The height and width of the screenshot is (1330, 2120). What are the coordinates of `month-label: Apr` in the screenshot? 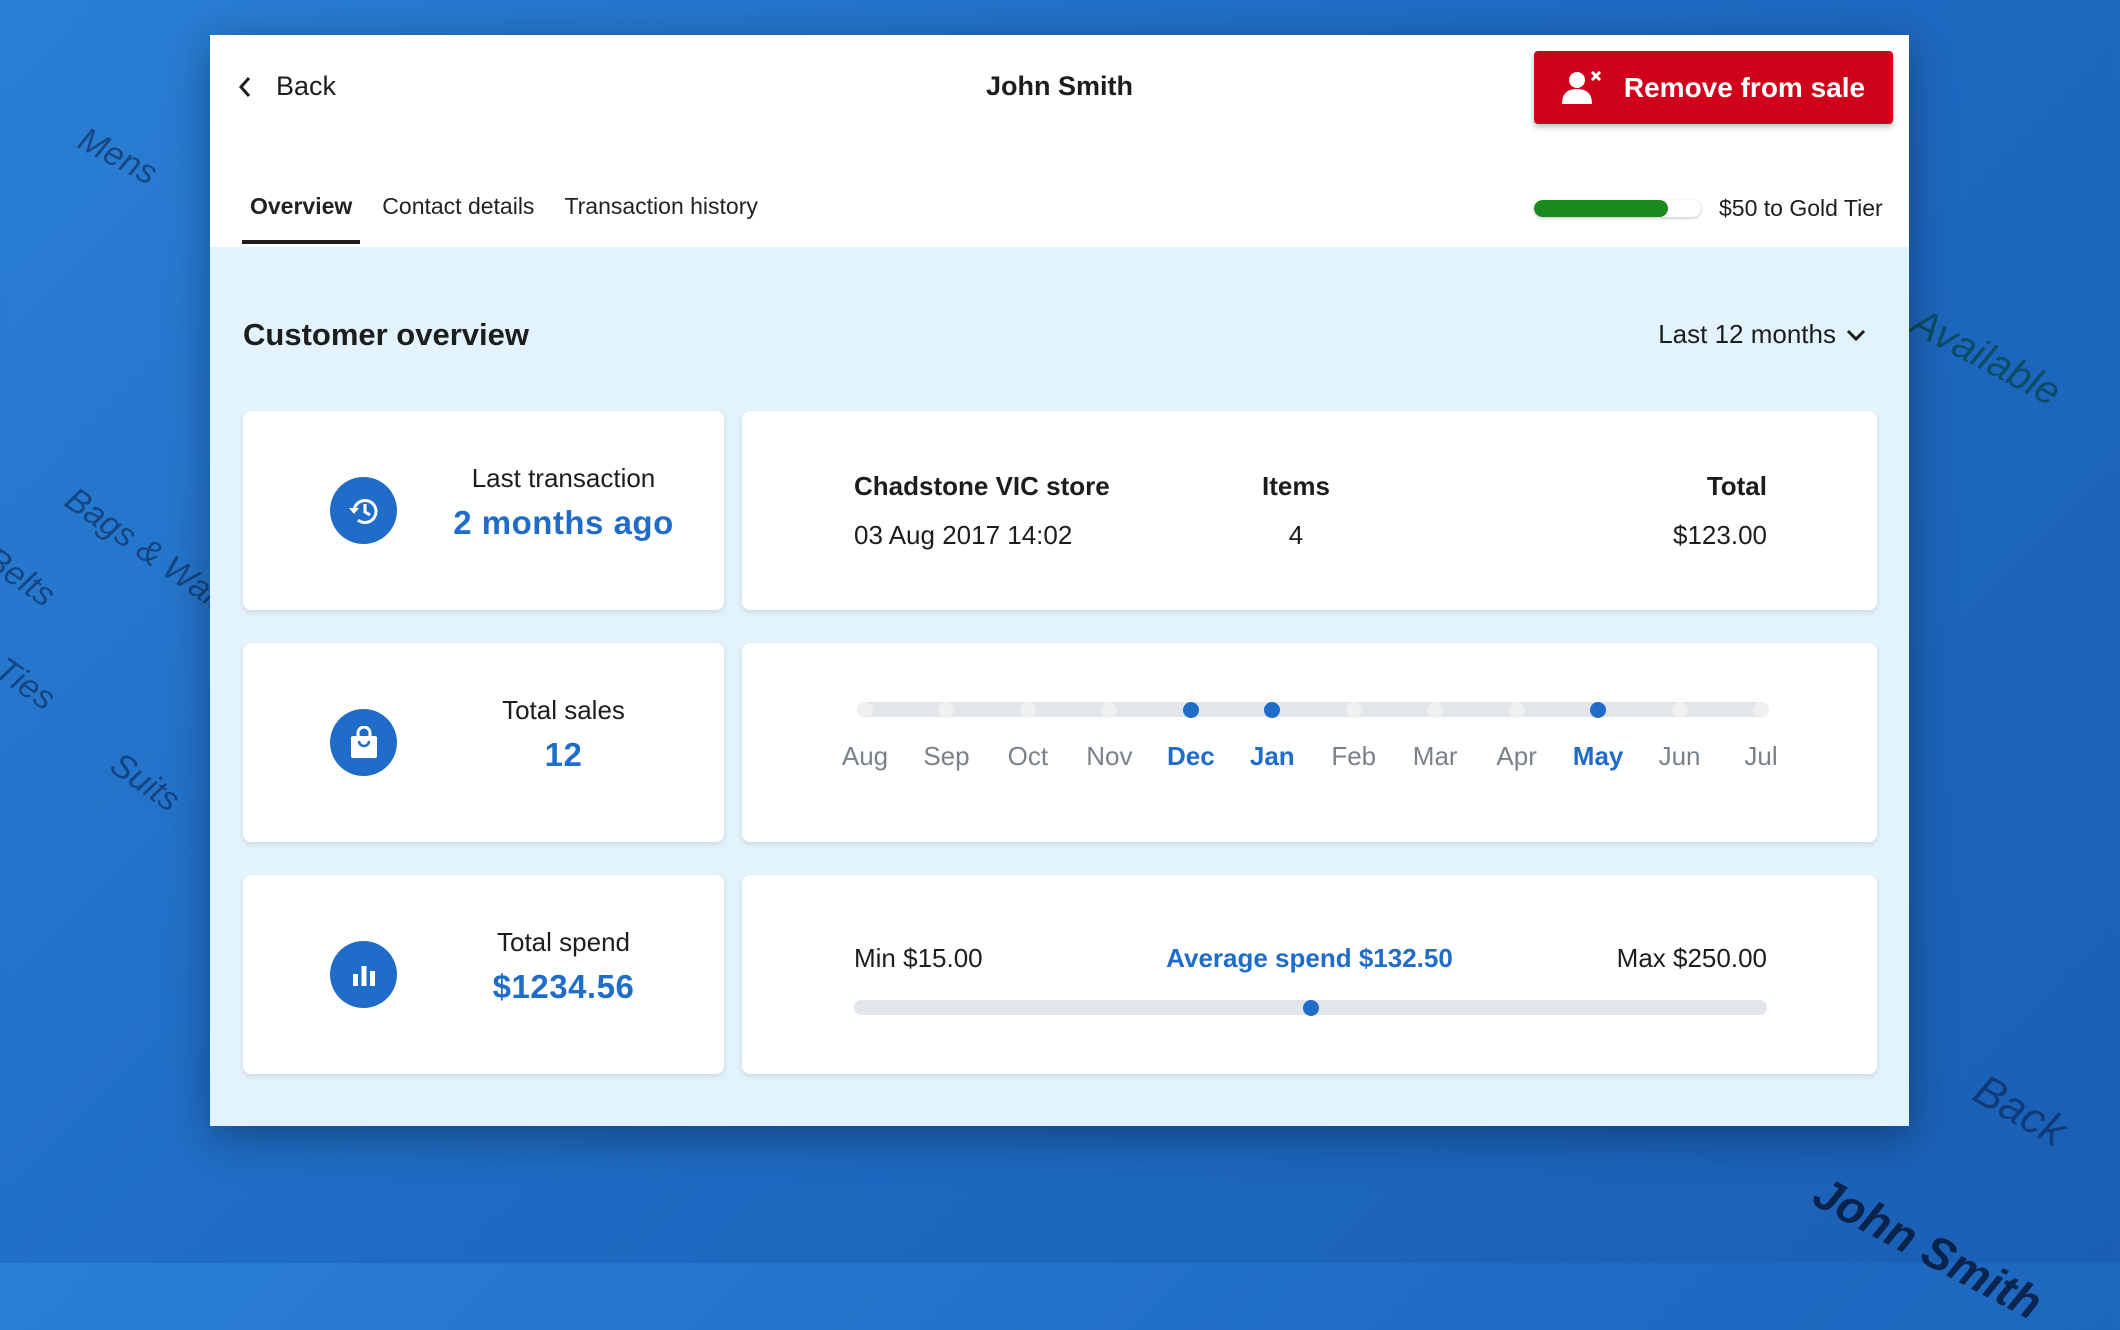 It's located at (1516, 756).